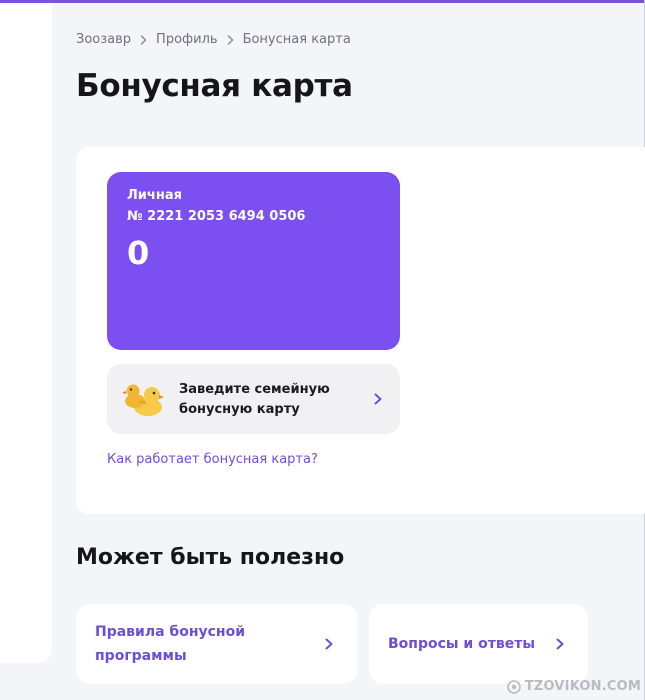  I want to click on bonus-rules-card: Правила бонусной программы, so click(216, 644).